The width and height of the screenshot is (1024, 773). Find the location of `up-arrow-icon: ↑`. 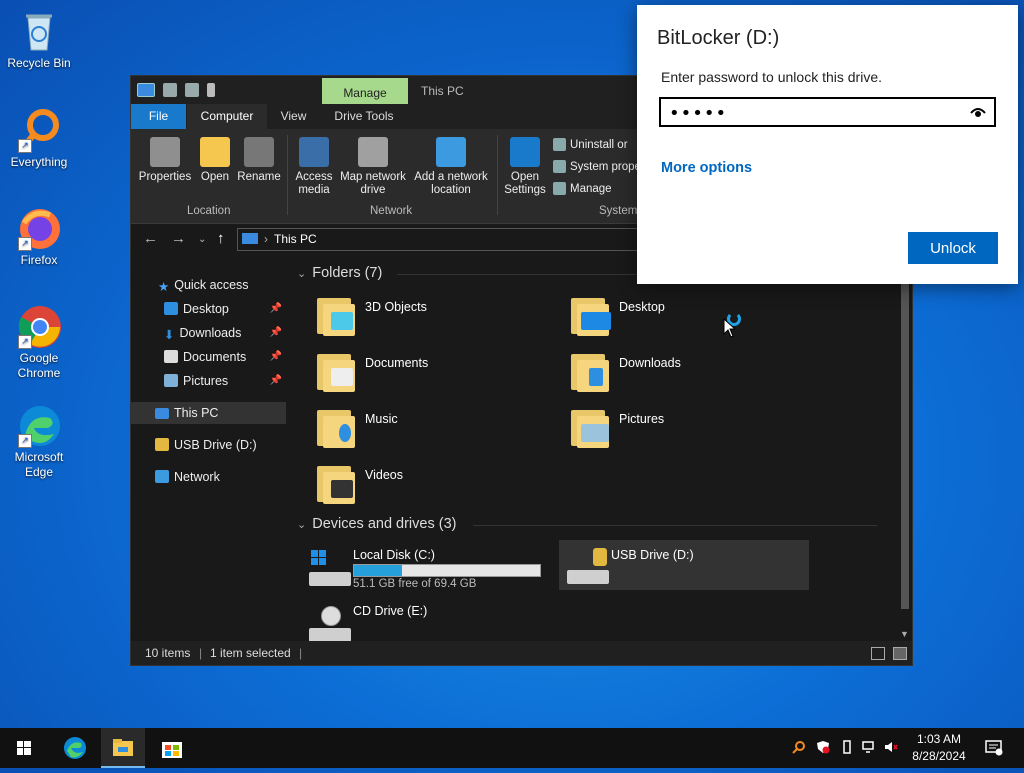

up-arrow-icon: ↑ is located at coordinates (221, 238).